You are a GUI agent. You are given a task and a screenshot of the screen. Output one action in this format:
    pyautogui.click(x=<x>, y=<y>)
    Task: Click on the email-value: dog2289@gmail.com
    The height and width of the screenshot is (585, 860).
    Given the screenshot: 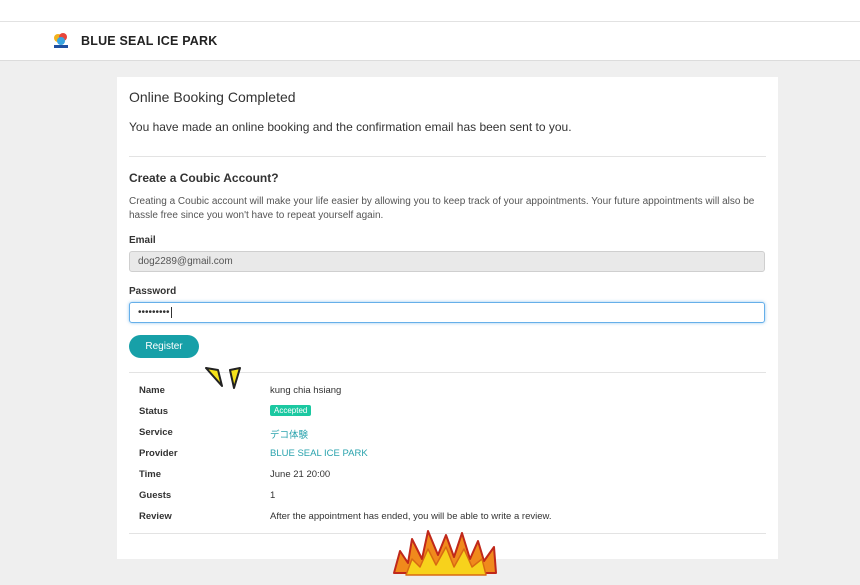 What is the action you would take?
    pyautogui.click(x=185, y=261)
    